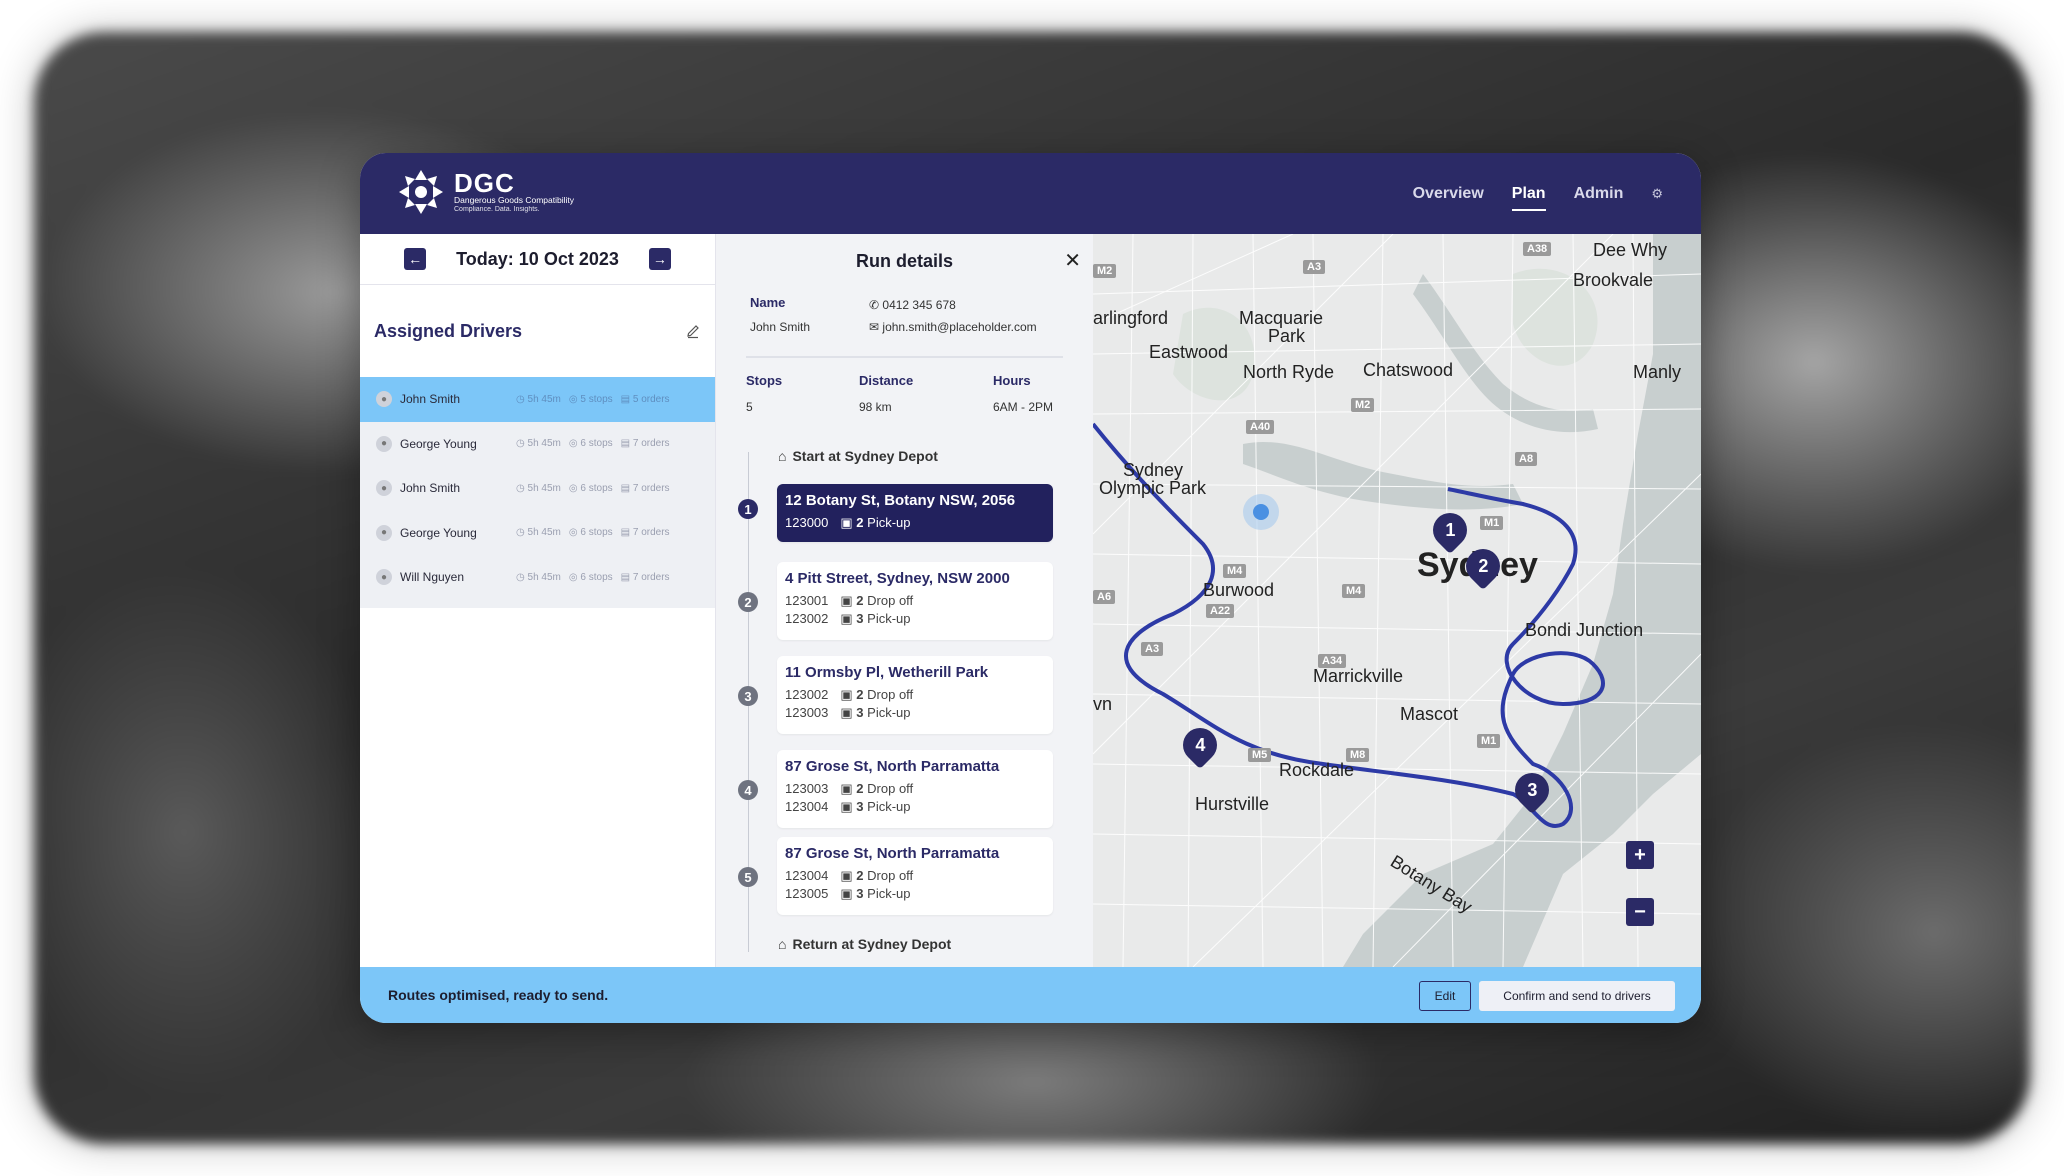 This screenshot has width=2064, height=1176. What do you see at coordinates (1630, 250) in the screenshot?
I see `map-label: Dee Why` at bounding box center [1630, 250].